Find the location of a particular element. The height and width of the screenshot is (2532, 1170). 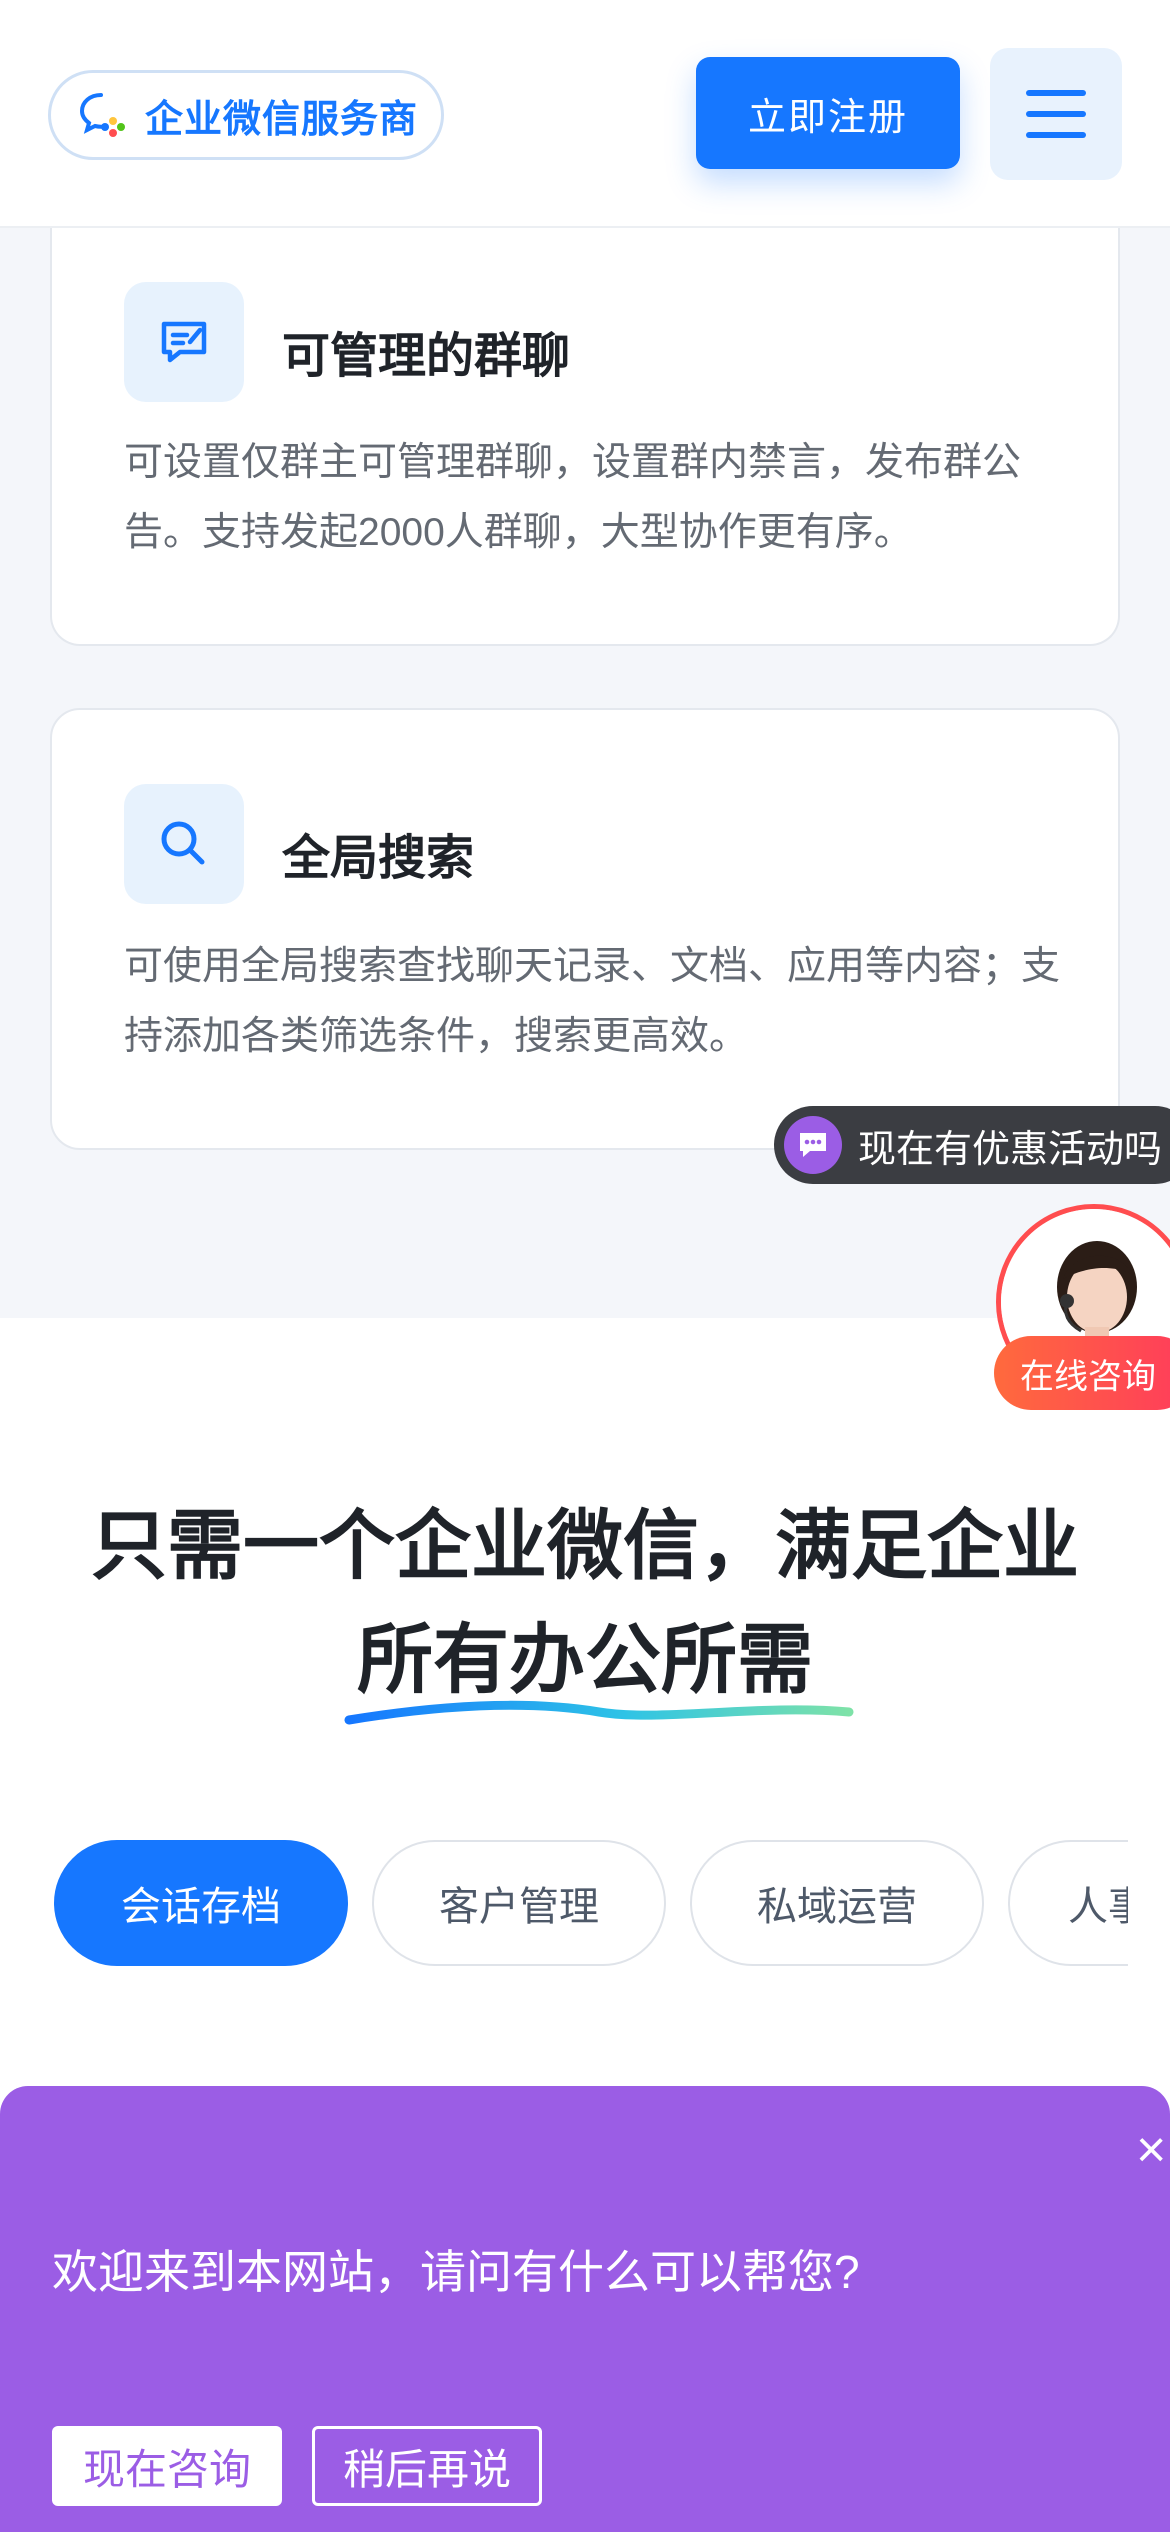

hamburger-menu-icon is located at coordinates (1056, 114).